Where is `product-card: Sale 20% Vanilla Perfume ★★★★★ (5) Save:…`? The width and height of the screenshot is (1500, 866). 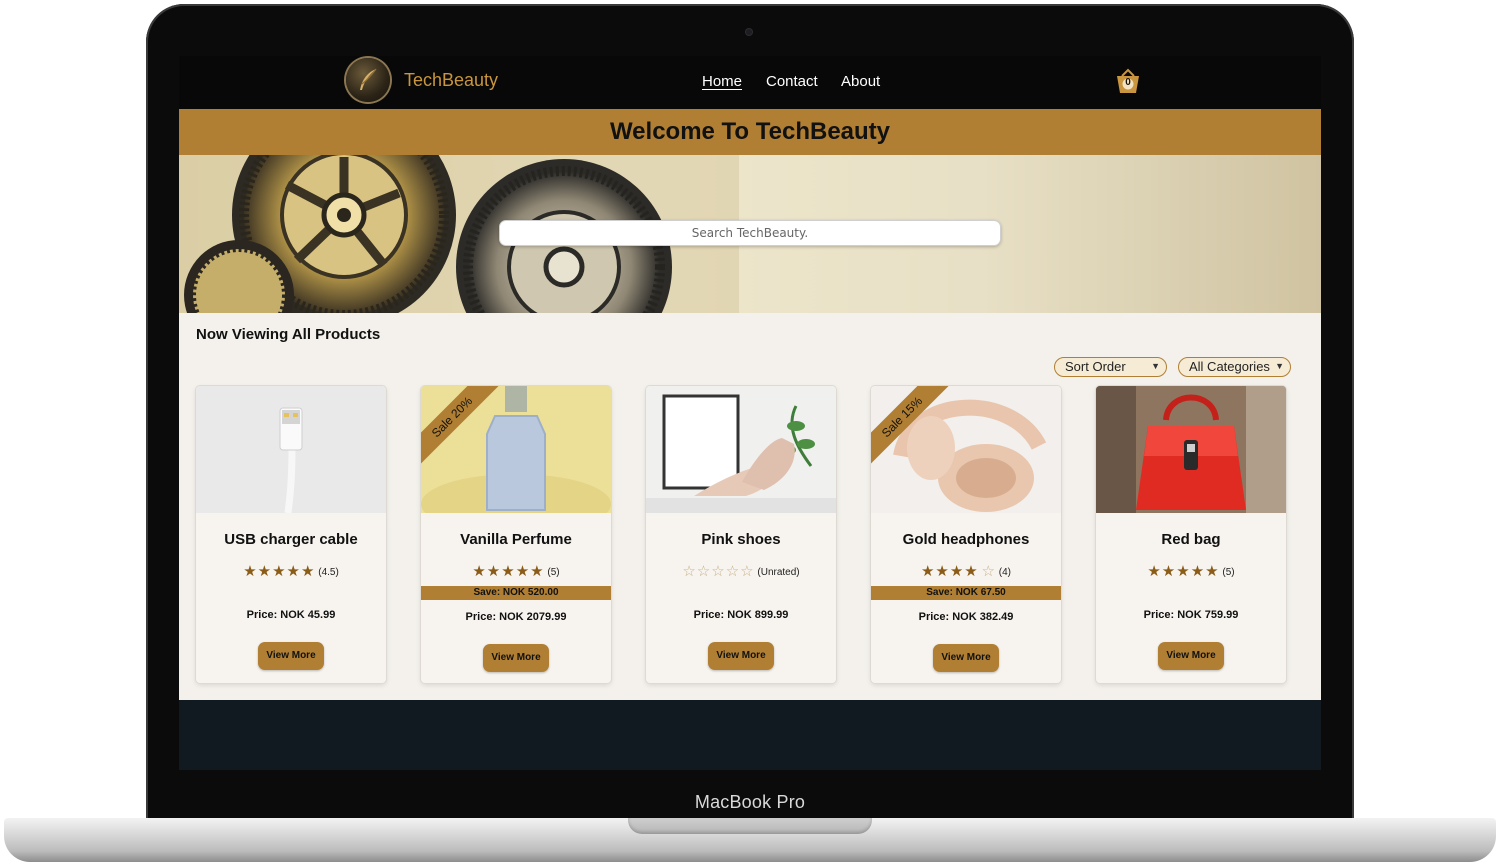 product-card: Sale 20% Vanilla Perfume ★★★★★ (5) Save:… is located at coordinates (516, 534).